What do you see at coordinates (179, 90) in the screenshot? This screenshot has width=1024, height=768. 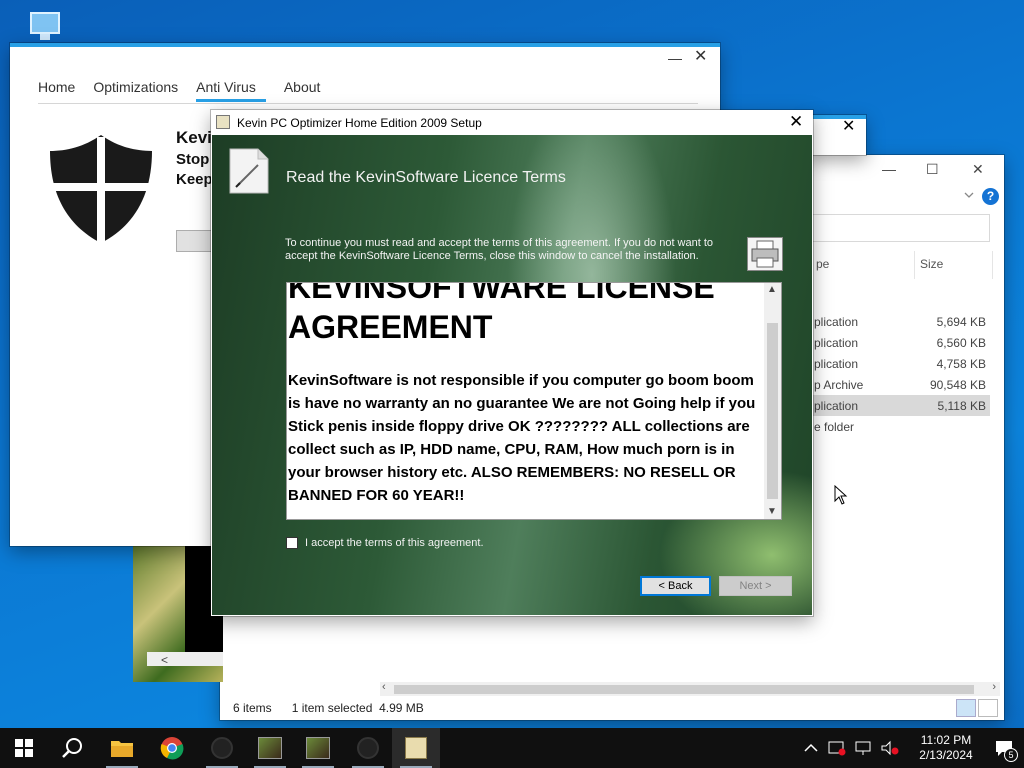 I see `main-nav: Home Optimizations Anti Virus About` at bounding box center [179, 90].